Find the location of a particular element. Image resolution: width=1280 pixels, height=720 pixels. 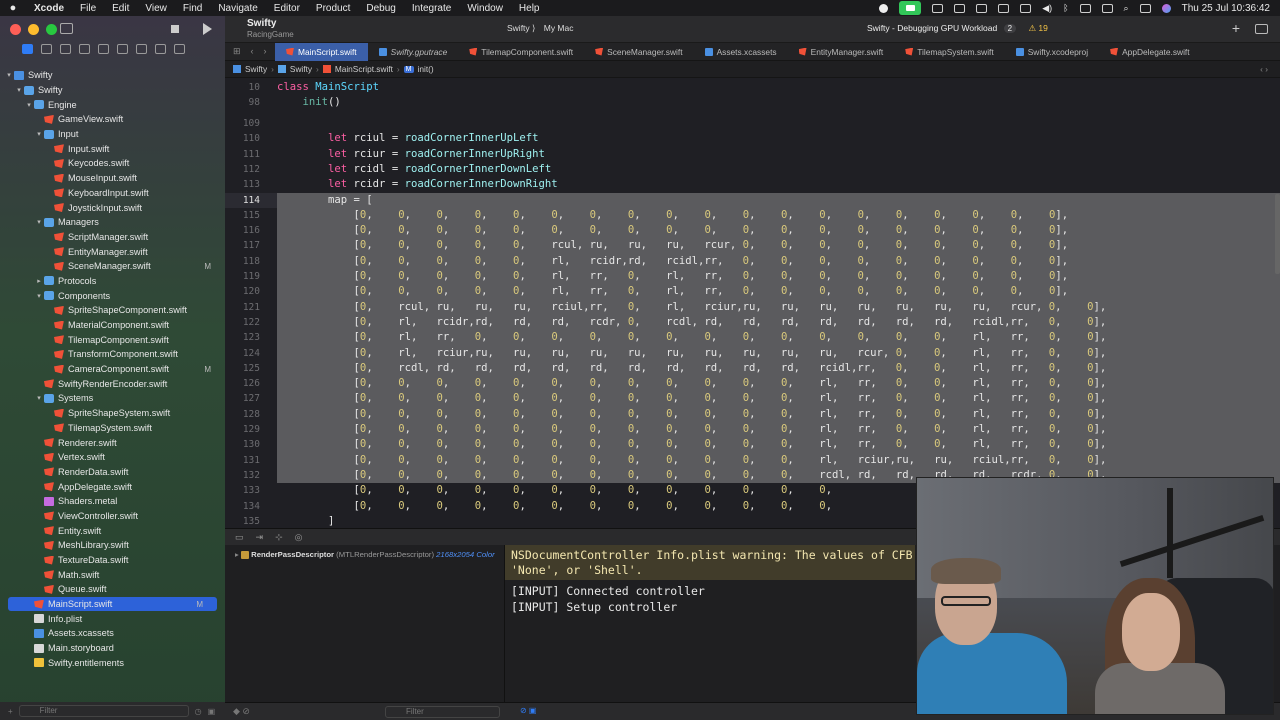

navigator-item: Renderer.swift is located at coordinates (112, 442).